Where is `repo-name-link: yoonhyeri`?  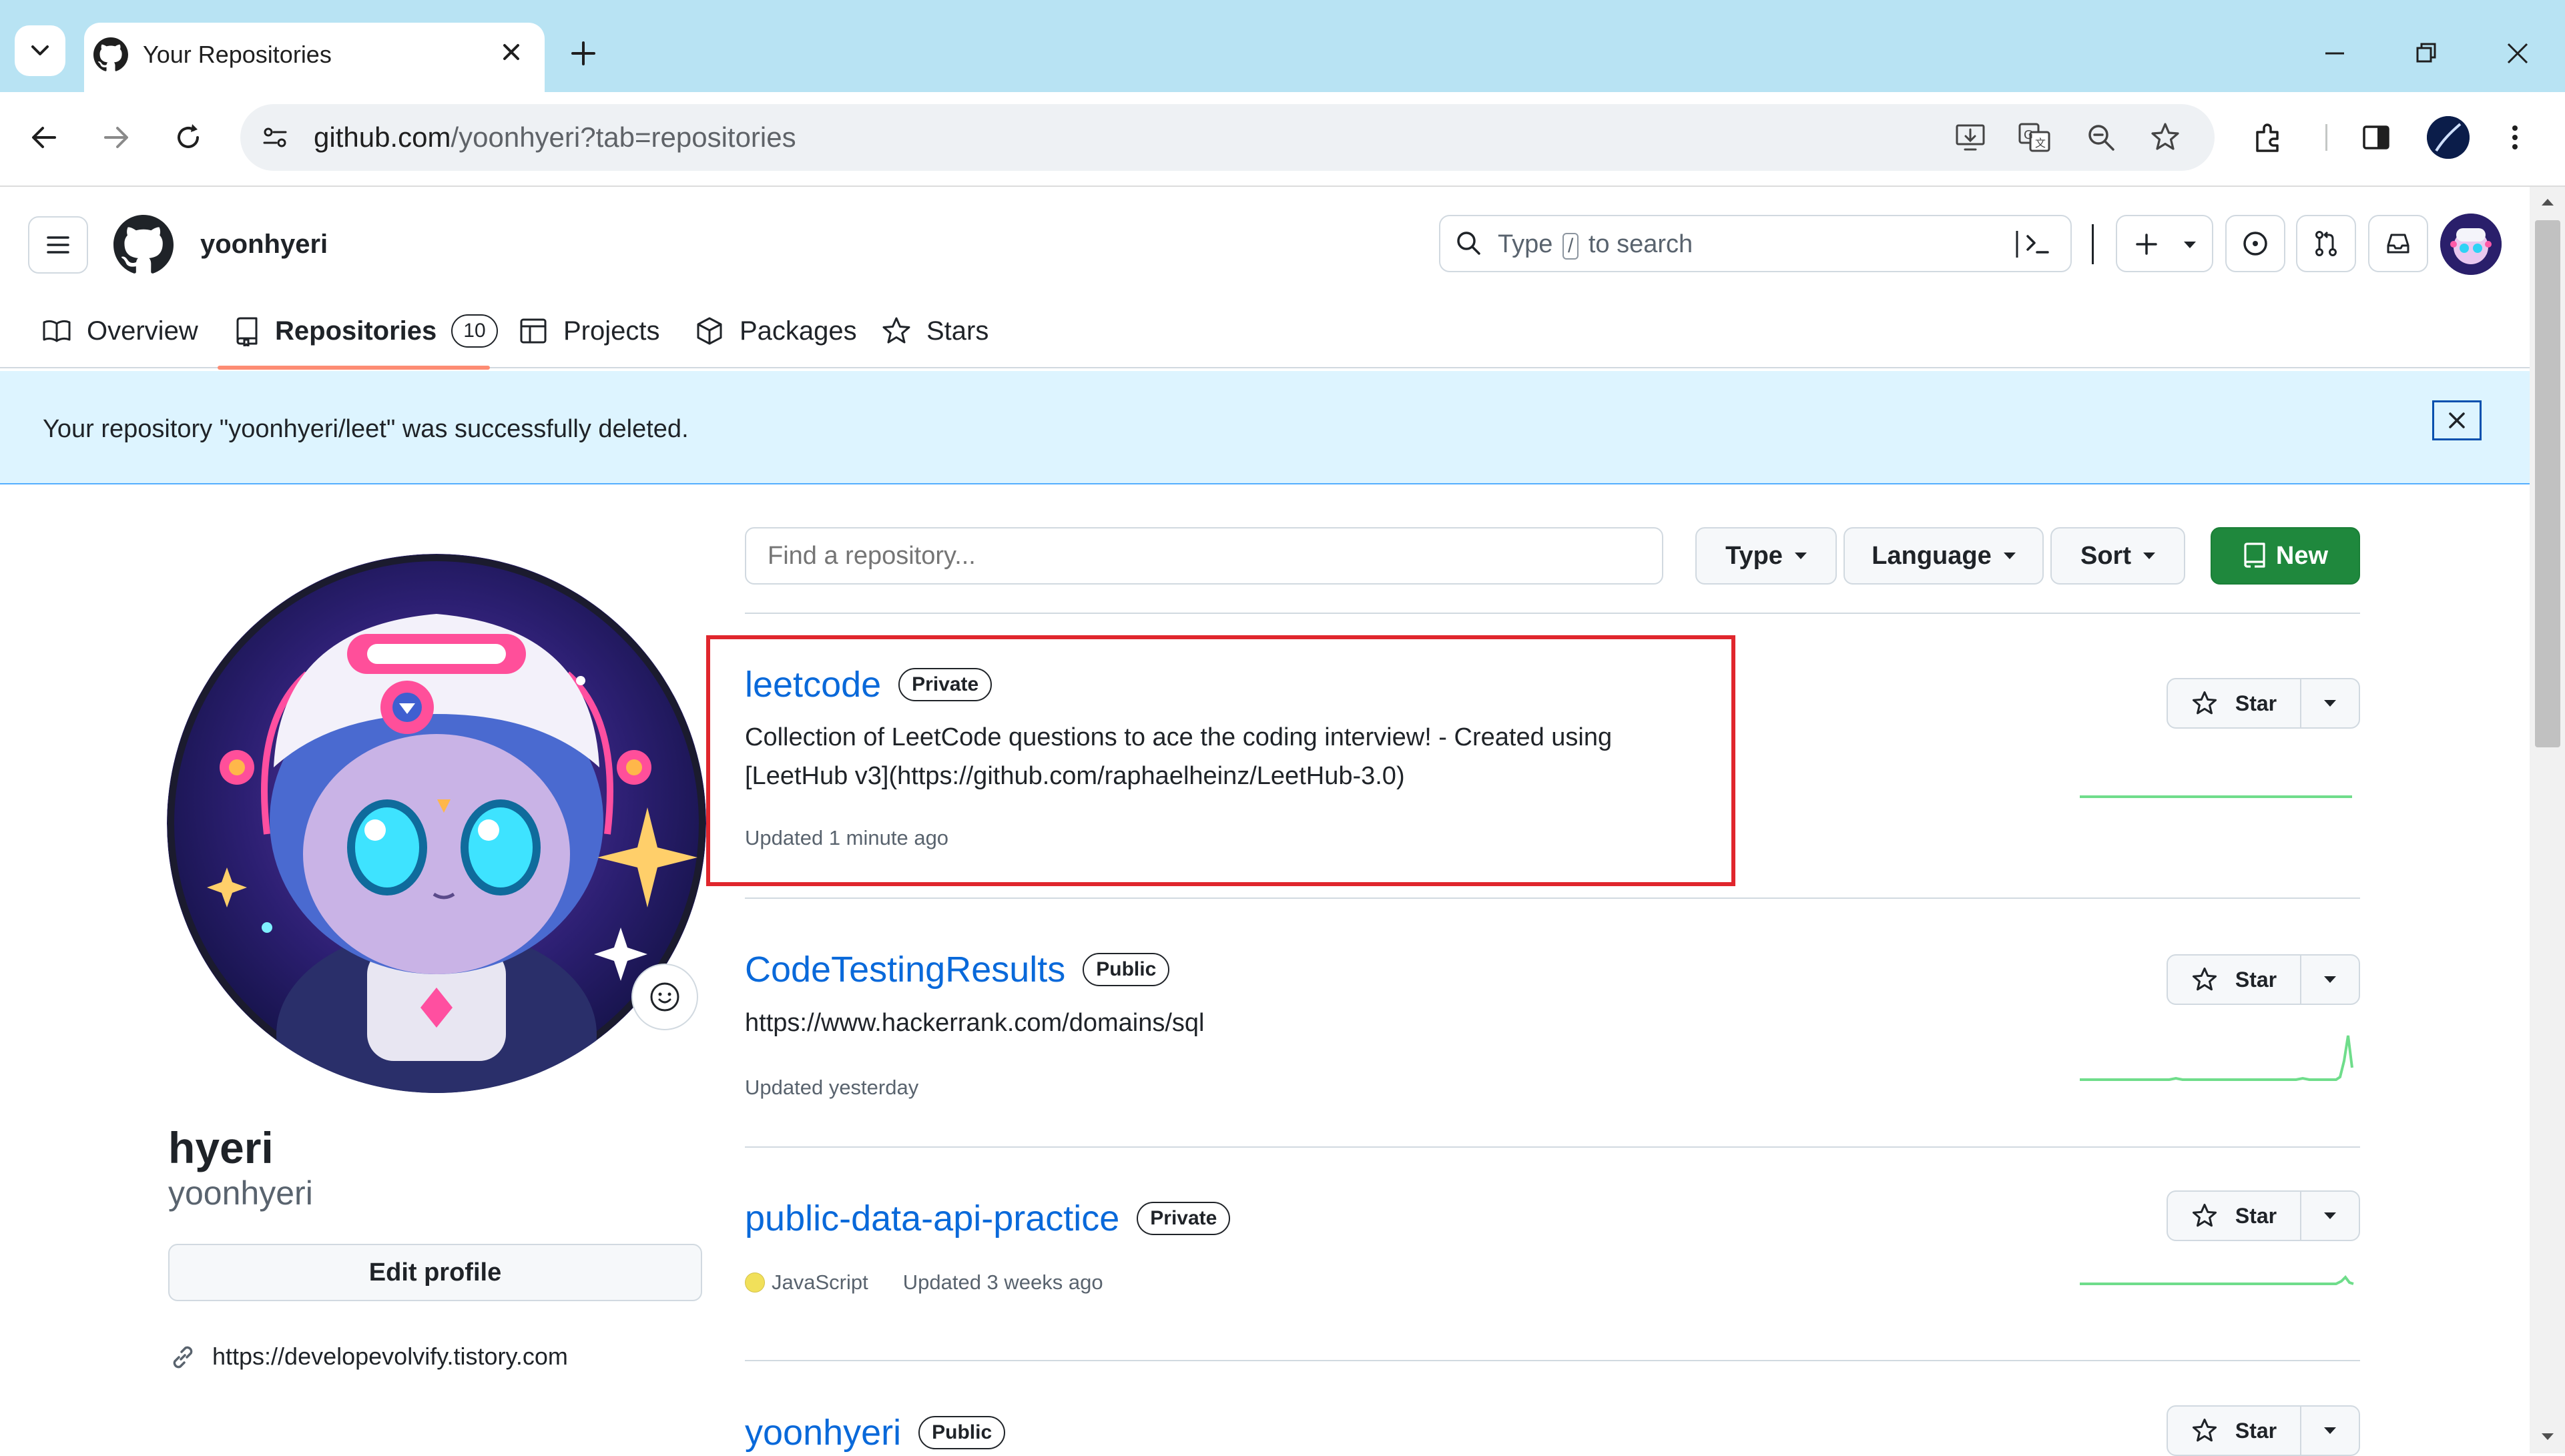
repo-name-link: yoonhyeri is located at coordinates (823, 1433).